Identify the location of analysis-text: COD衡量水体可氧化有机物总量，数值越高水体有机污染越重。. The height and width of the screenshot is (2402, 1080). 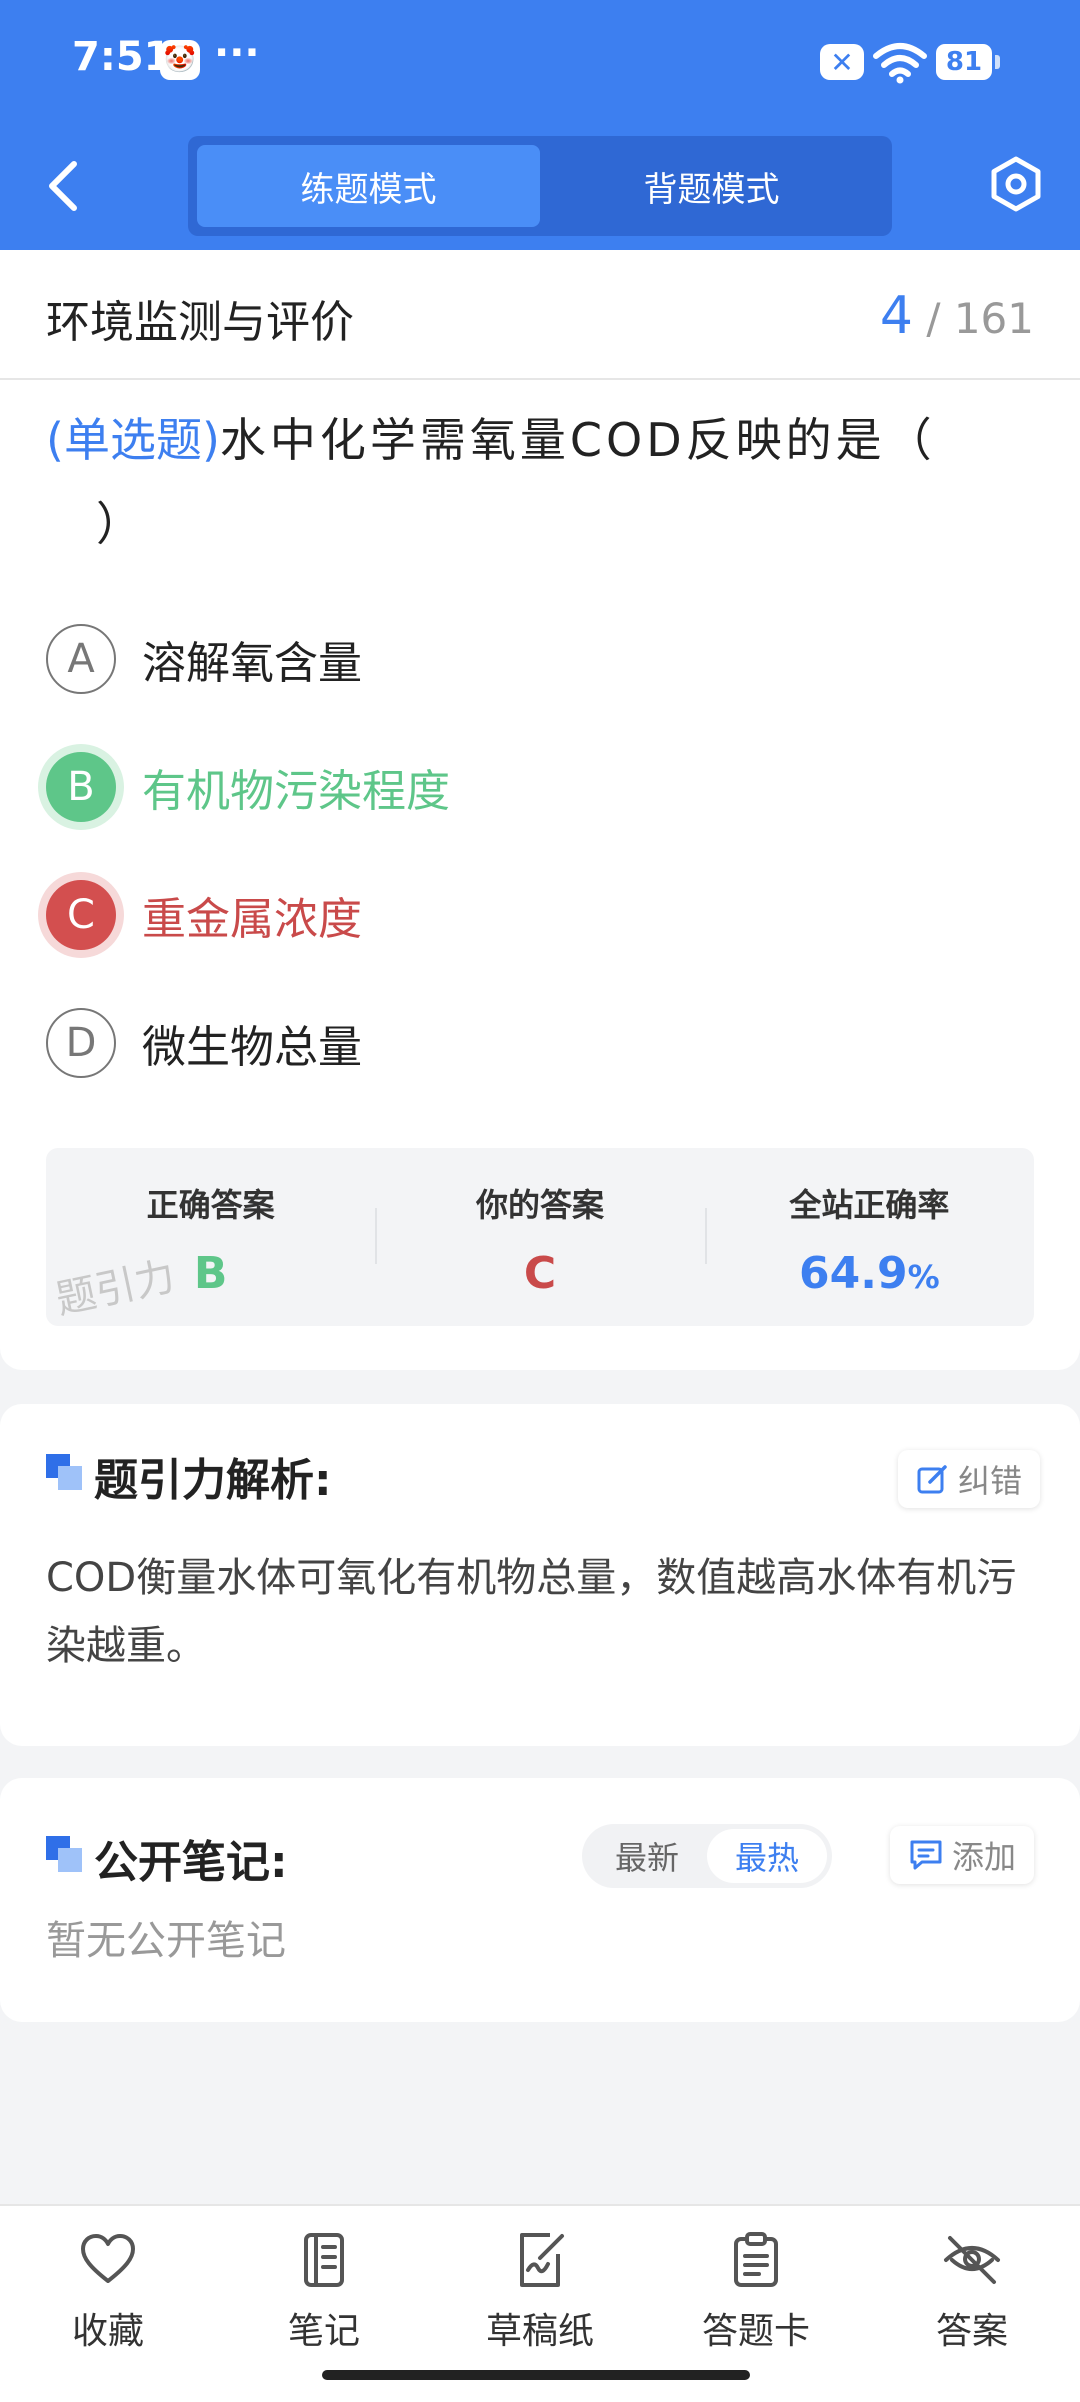
(531, 1612).